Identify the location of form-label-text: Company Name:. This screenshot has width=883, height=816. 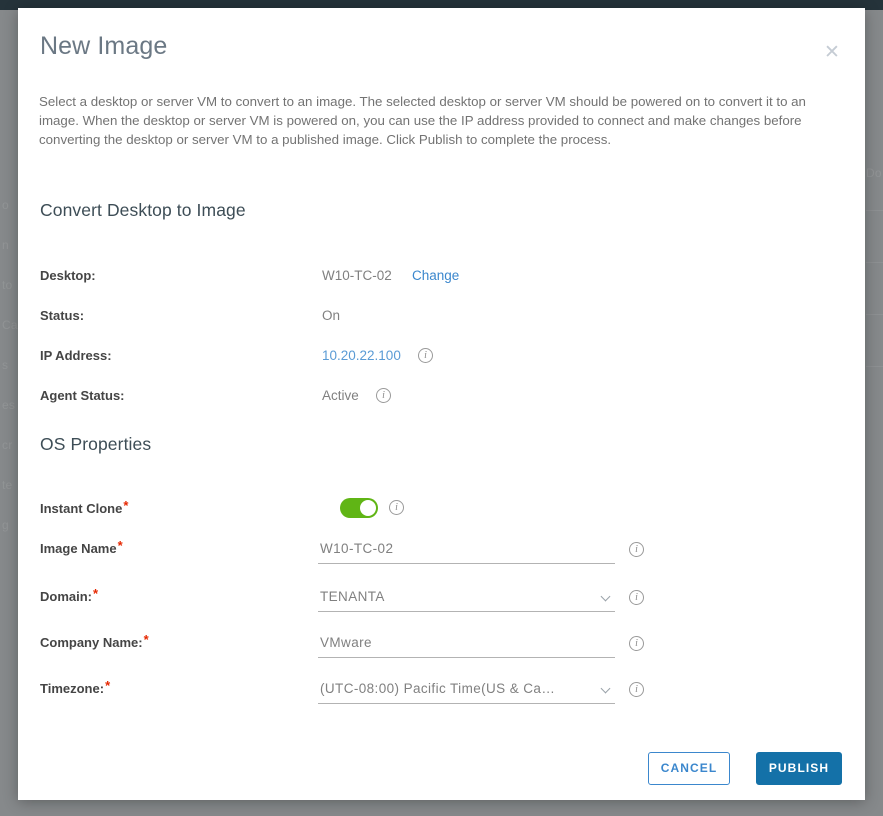
(91, 642).